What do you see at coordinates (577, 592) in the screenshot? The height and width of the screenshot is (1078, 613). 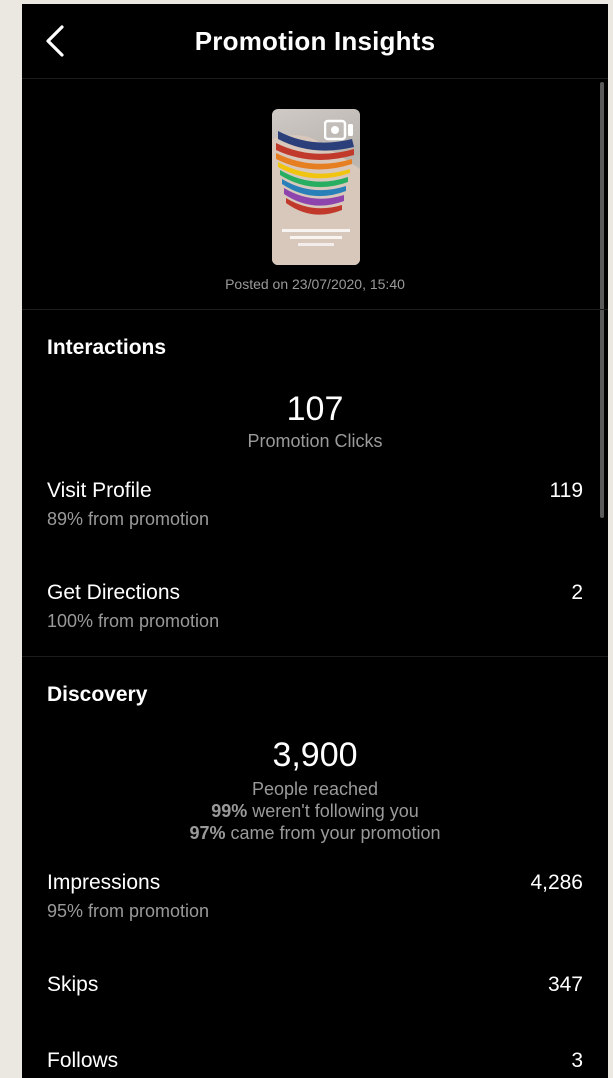 I see `row-value: 2` at bounding box center [577, 592].